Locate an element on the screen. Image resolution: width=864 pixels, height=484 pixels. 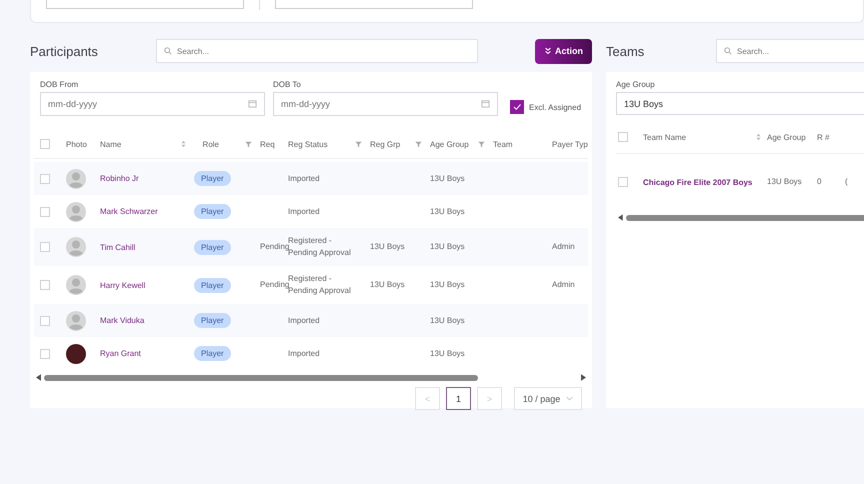
photo-placeholder is located at coordinates (76, 354).